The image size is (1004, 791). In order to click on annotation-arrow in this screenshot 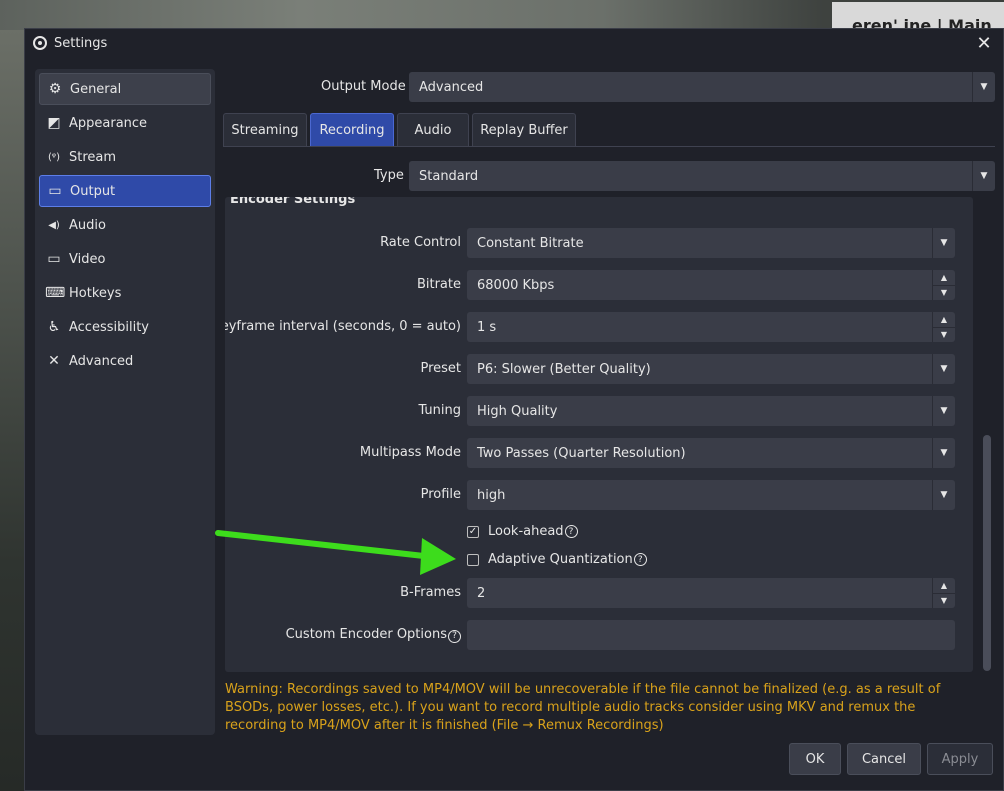, I will do `click(335, 552)`.